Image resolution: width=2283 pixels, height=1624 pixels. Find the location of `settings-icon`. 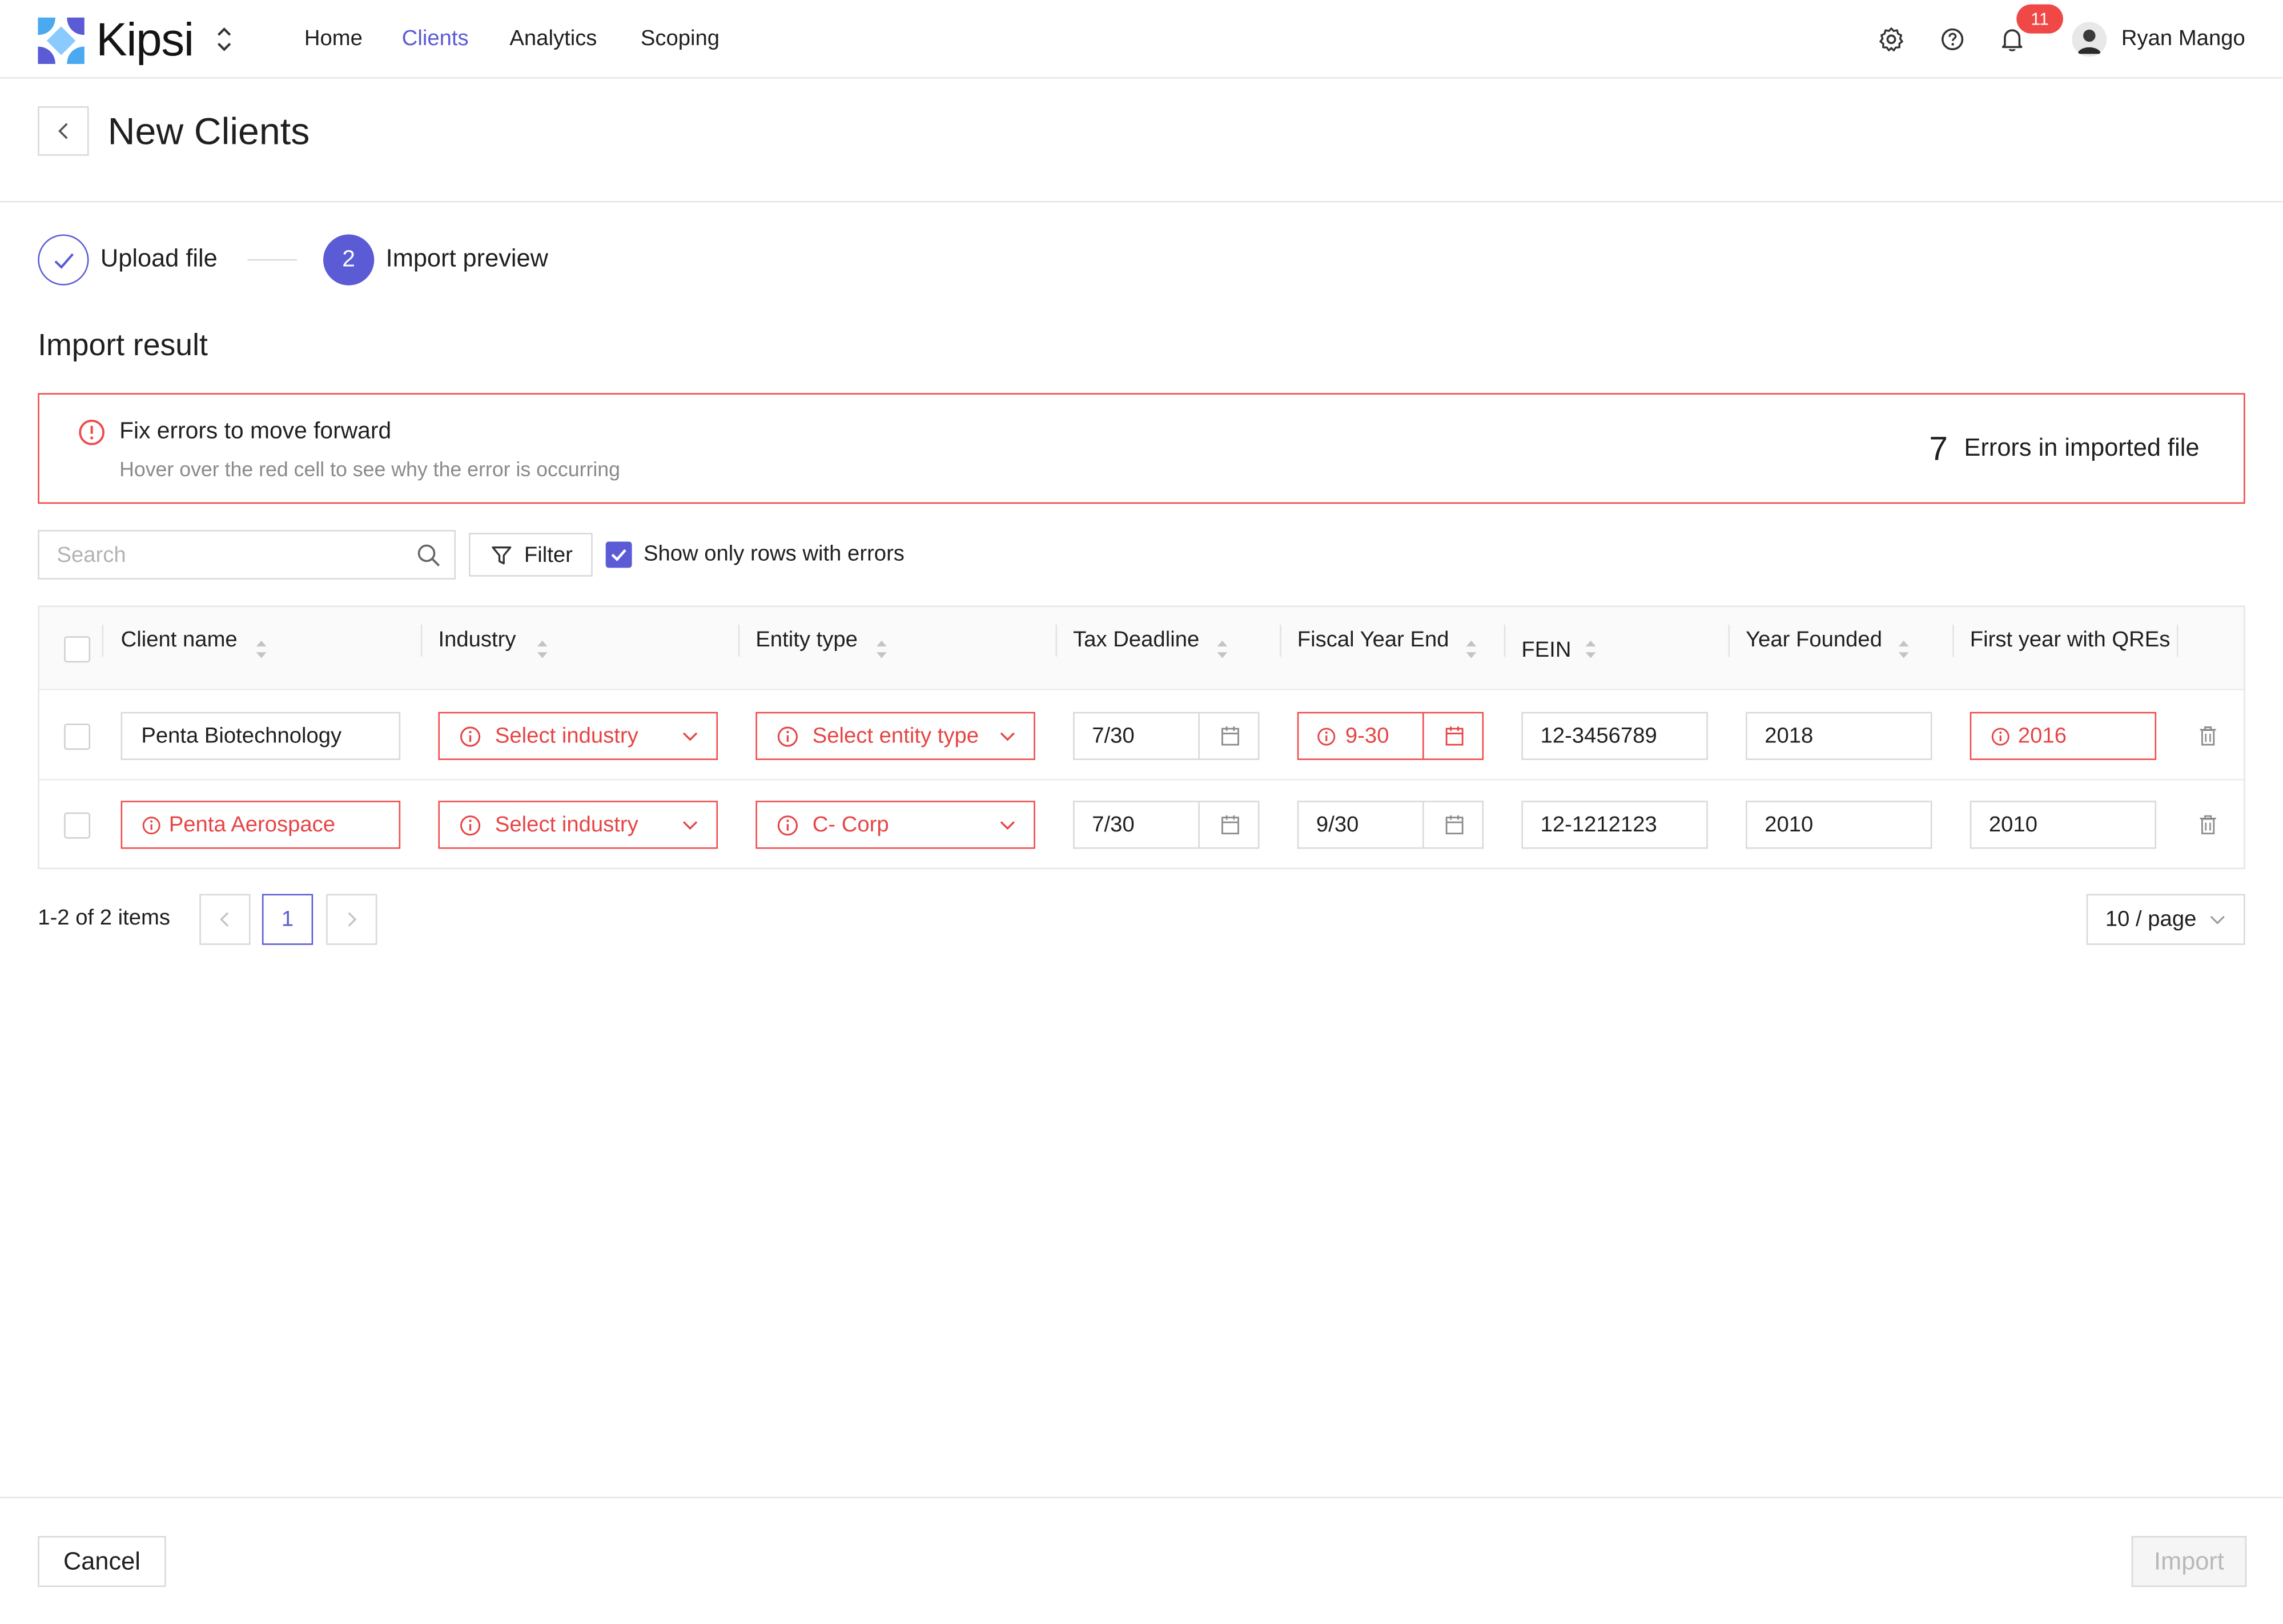

settings-icon is located at coordinates (1891, 39).